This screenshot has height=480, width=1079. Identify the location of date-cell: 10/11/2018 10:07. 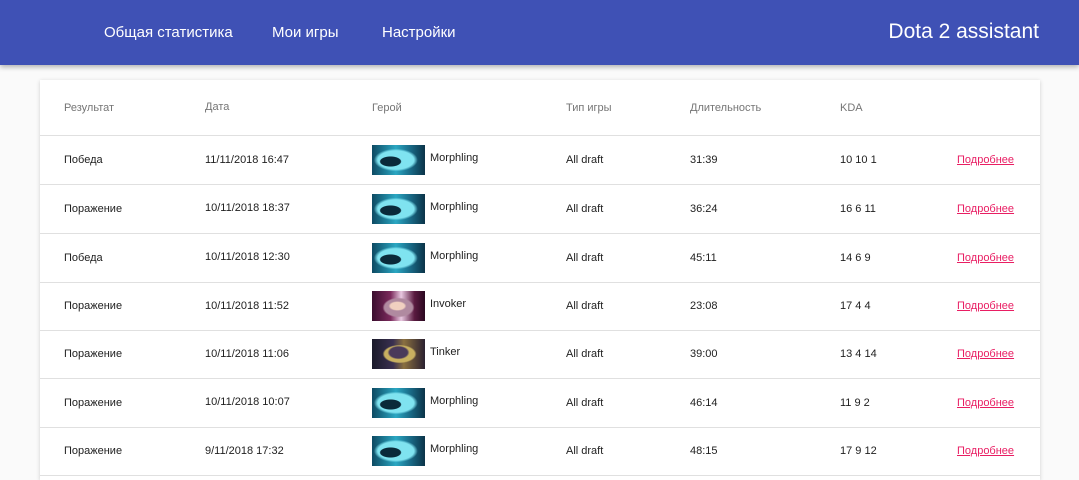
(247, 402).